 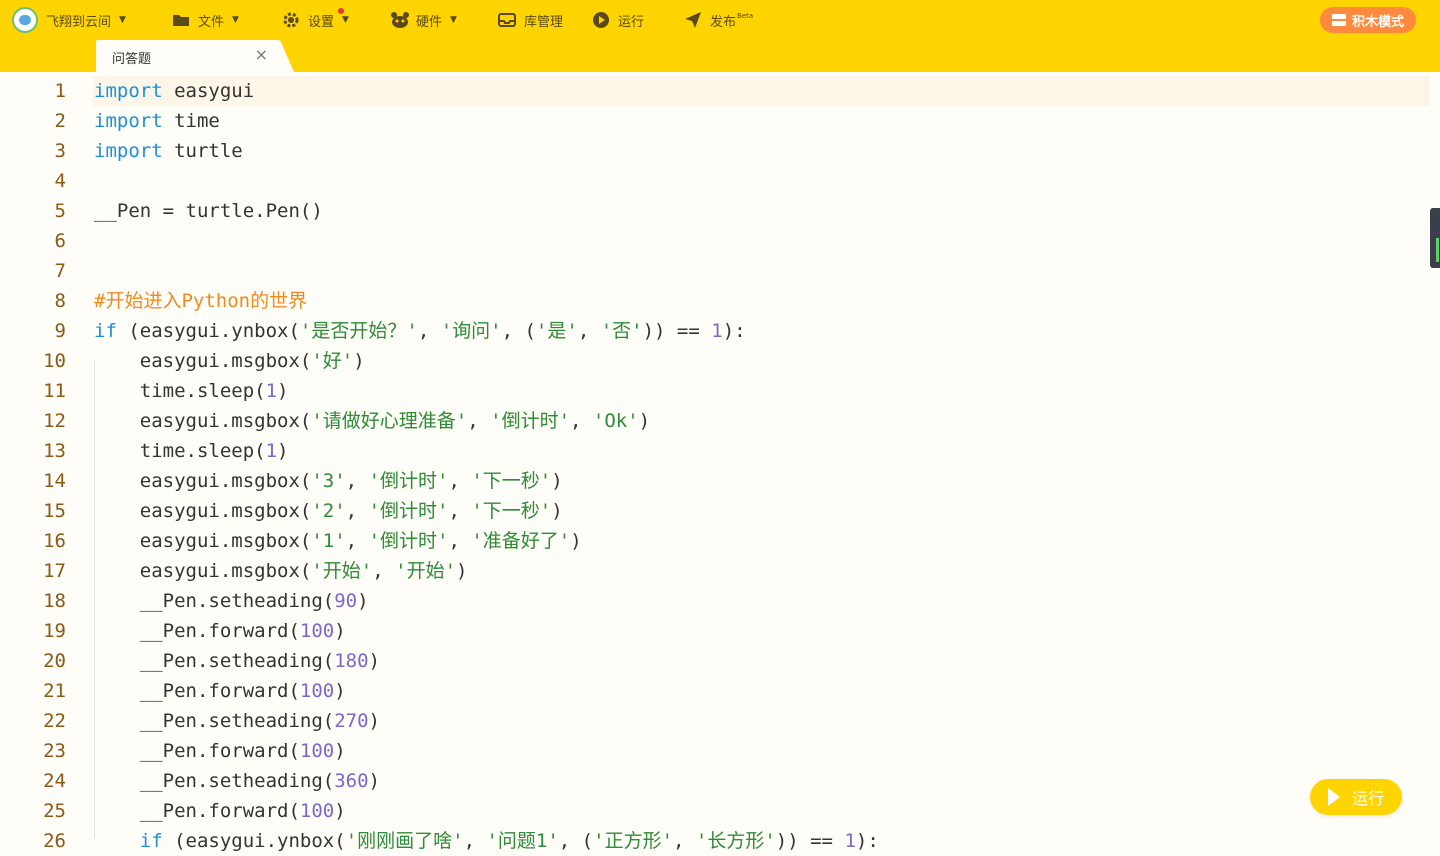 I want to click on code-line: easygui.msgbox('1', '倒计时', '准备好了'), so click(x=486, y=541).